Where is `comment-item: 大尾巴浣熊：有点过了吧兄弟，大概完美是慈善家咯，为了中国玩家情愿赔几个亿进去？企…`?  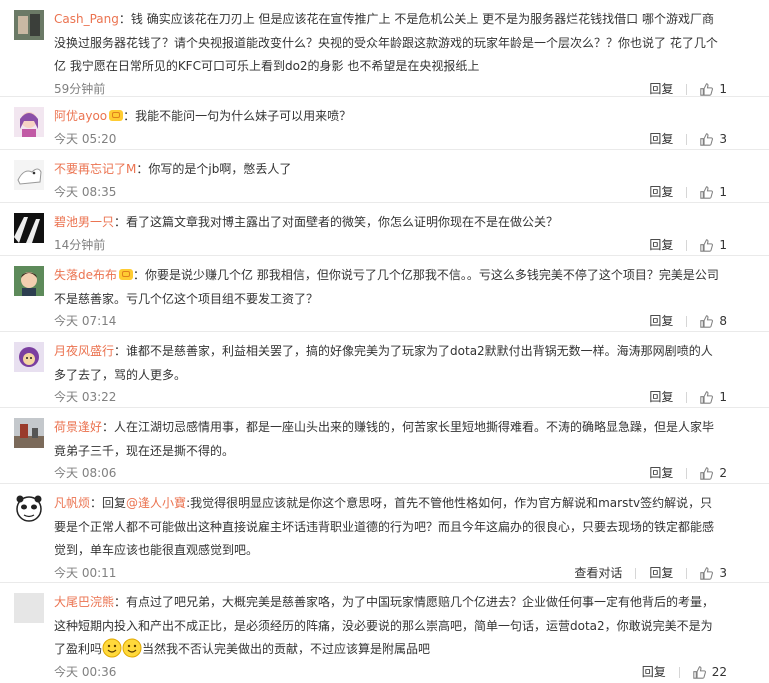 comment-item: 大尾巴浣熊：有点过了吧兄弟，大概完美是慈善家咯，为了中国玩家情愿赔几个亿进去？企… is located at coordinates (384, 633).